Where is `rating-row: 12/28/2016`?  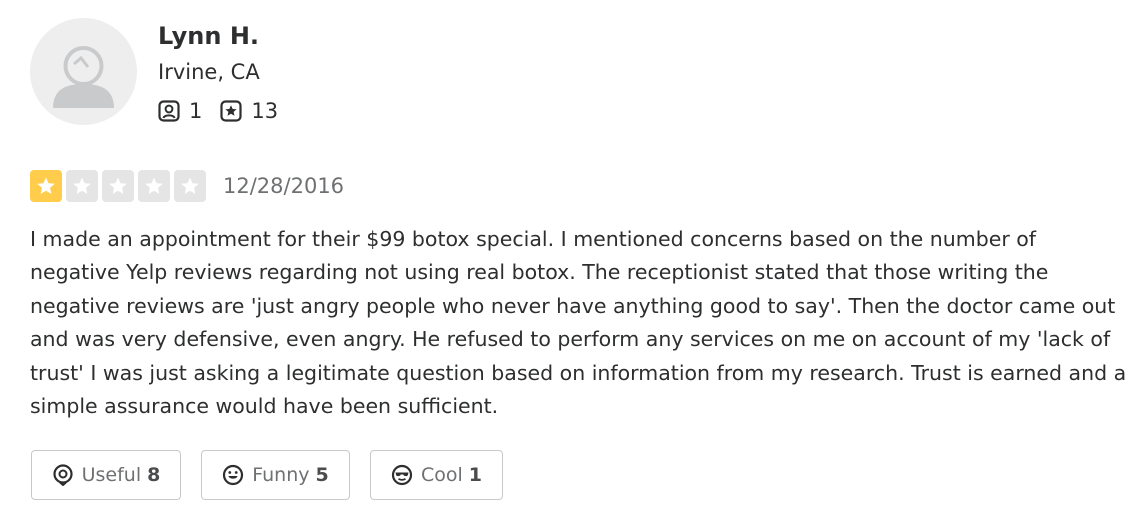
rating-row: 12/28/2016 is located at coordinates (187, 186).